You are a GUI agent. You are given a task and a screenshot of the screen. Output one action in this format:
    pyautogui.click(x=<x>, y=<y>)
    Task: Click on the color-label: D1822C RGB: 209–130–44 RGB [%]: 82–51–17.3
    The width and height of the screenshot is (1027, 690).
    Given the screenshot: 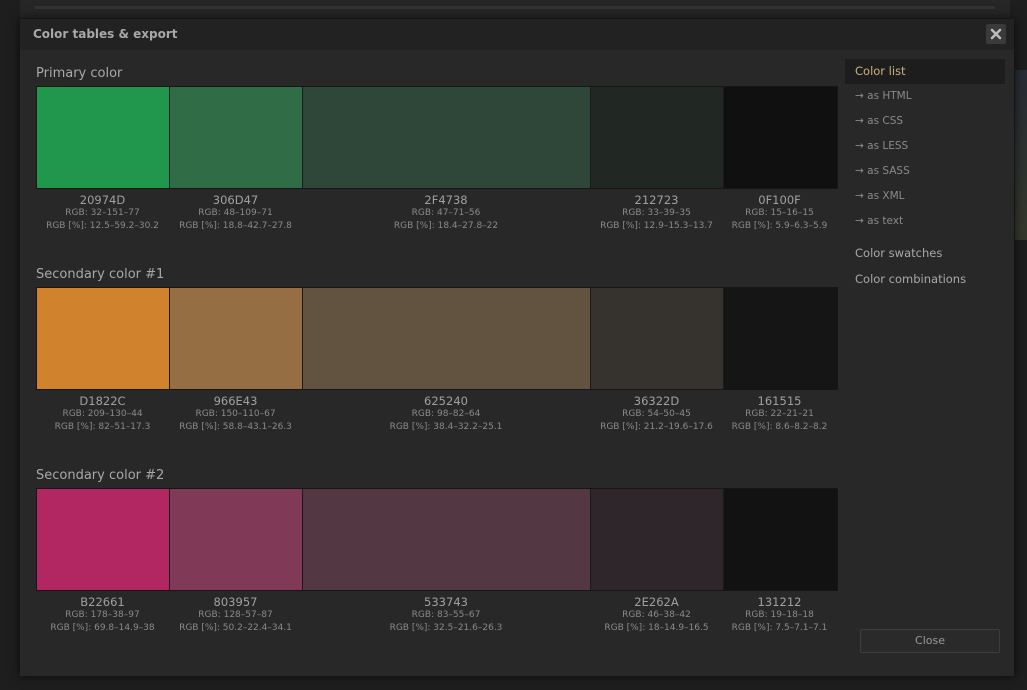 What is the action you would take?
    pyautogui.click(x=102, y=414)
    